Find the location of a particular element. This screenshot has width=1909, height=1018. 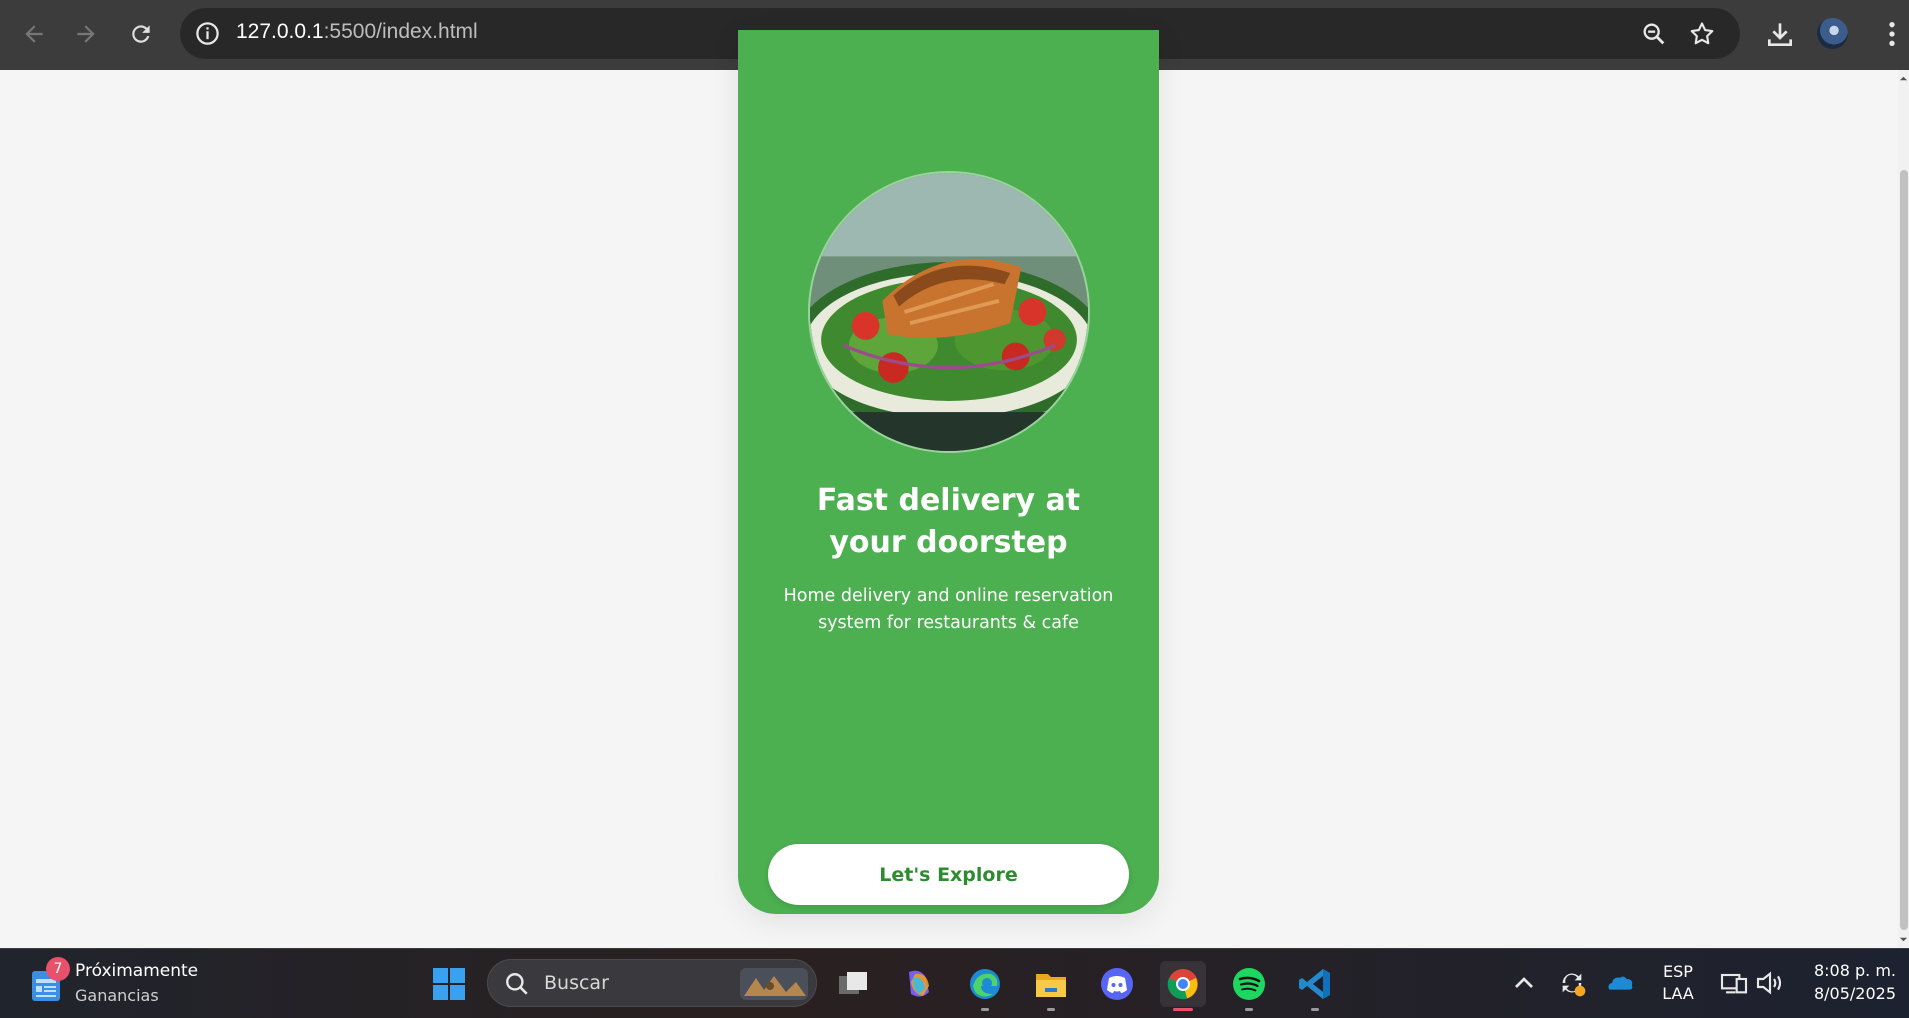

file-explorer-icon is located at coordinates (1051, 986).